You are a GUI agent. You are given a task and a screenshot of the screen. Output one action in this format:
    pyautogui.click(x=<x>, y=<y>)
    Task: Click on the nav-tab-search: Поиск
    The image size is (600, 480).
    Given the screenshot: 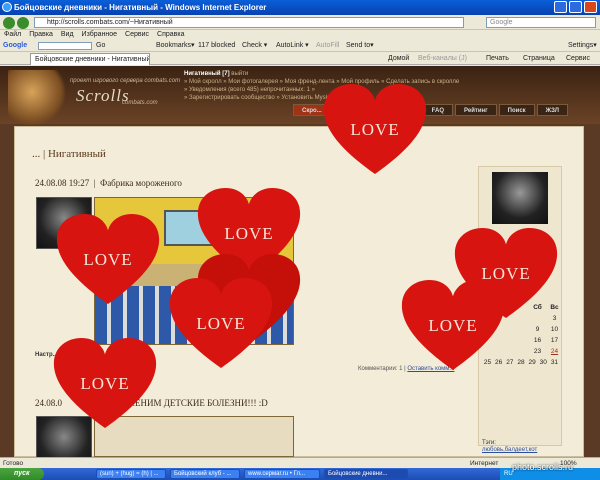 What is the action you would take?
    pyautogui.click(x=516, y=110)
    